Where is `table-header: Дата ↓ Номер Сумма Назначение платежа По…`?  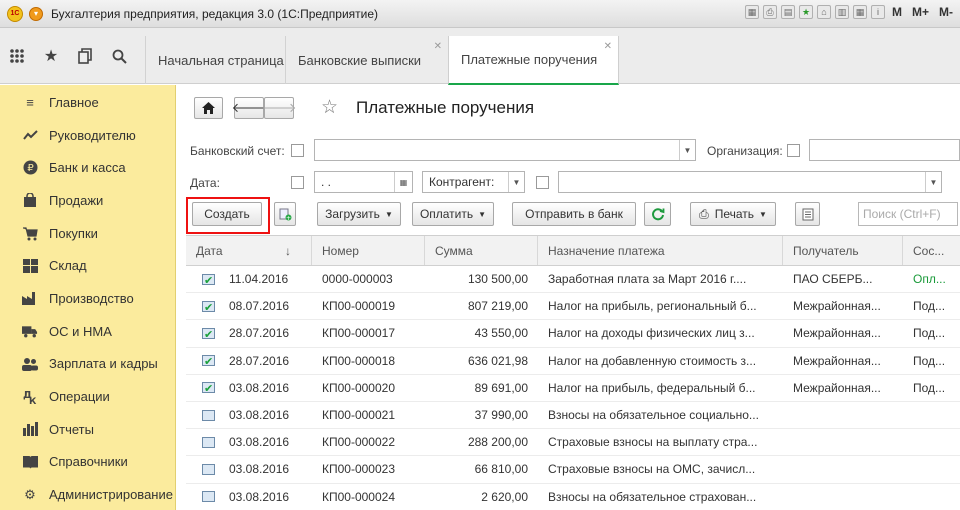 table-header: Дата ↓ Номер Сумма Назначение платежа По… is located at coordinates (573, 251).